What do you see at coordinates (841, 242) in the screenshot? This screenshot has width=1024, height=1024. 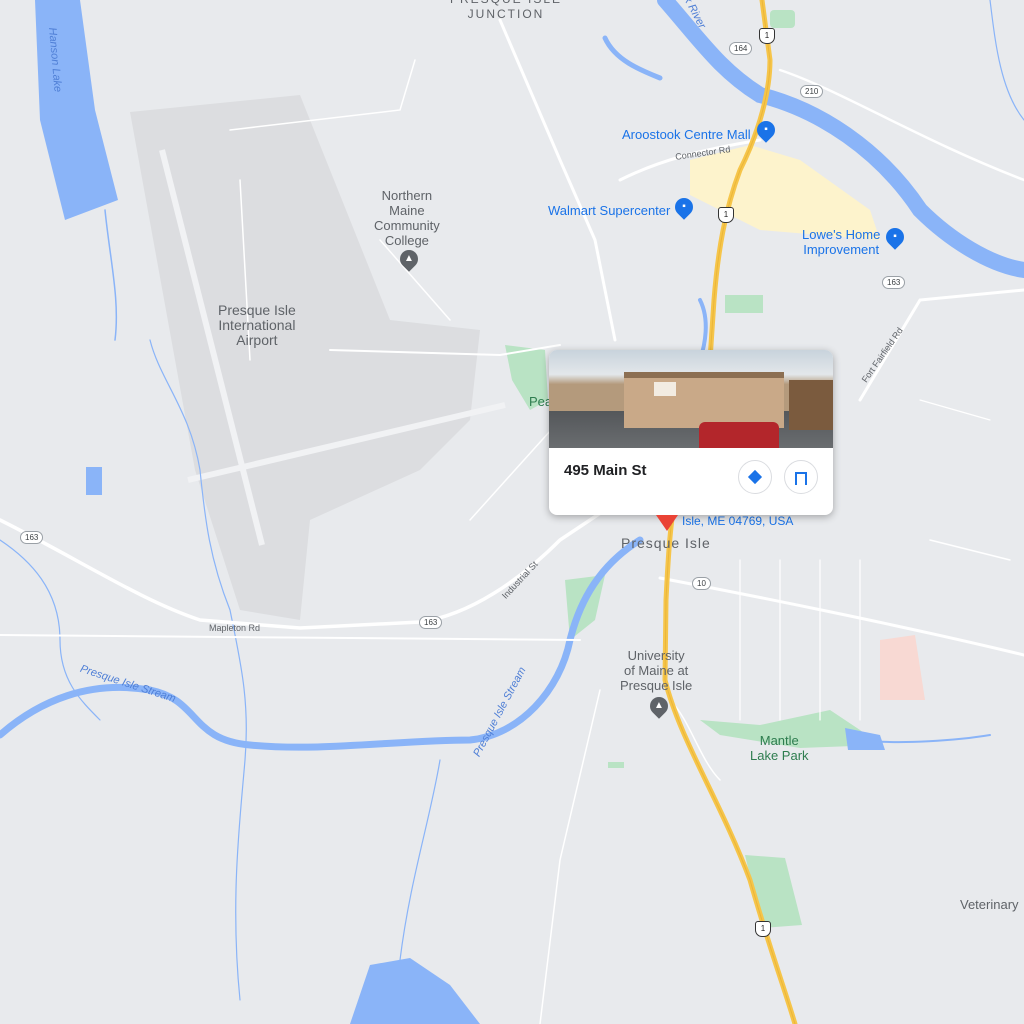 I see `lowes-label: Lowe's Home Improvement` at bounding box center [841, 242].